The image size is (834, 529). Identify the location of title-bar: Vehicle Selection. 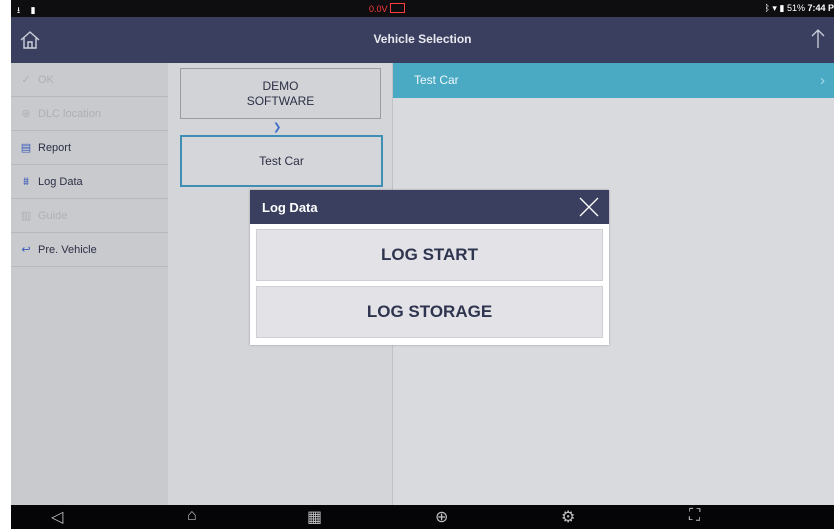
(422, 40).